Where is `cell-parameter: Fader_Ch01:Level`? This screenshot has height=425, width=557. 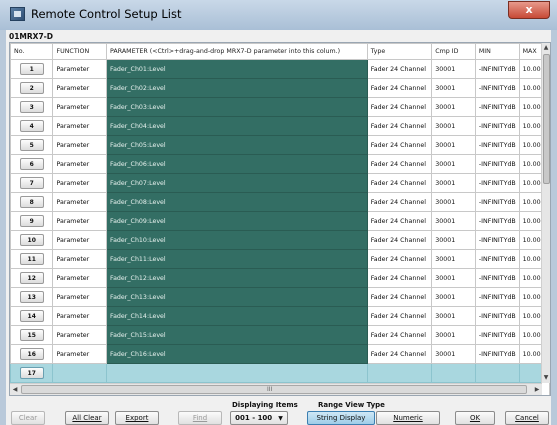
cell-parameter: Fader_Ch01:Level is located at coordinates (237, 69).